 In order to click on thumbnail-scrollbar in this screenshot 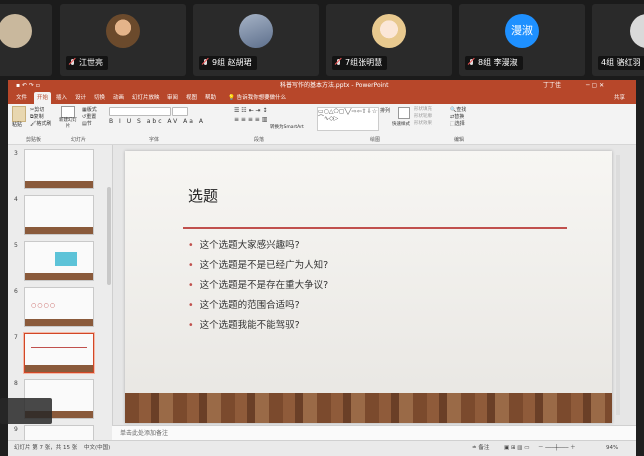, I will do `click(109, 236)`.